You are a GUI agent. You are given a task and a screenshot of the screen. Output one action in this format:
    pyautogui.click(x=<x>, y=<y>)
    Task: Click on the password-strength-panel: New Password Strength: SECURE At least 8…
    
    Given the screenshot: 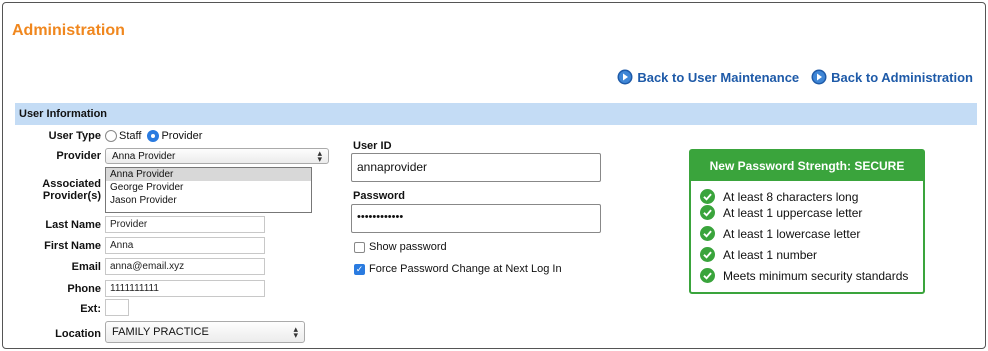 What is the action you would take?
    pyautogui.click(x=807, y=221)
    